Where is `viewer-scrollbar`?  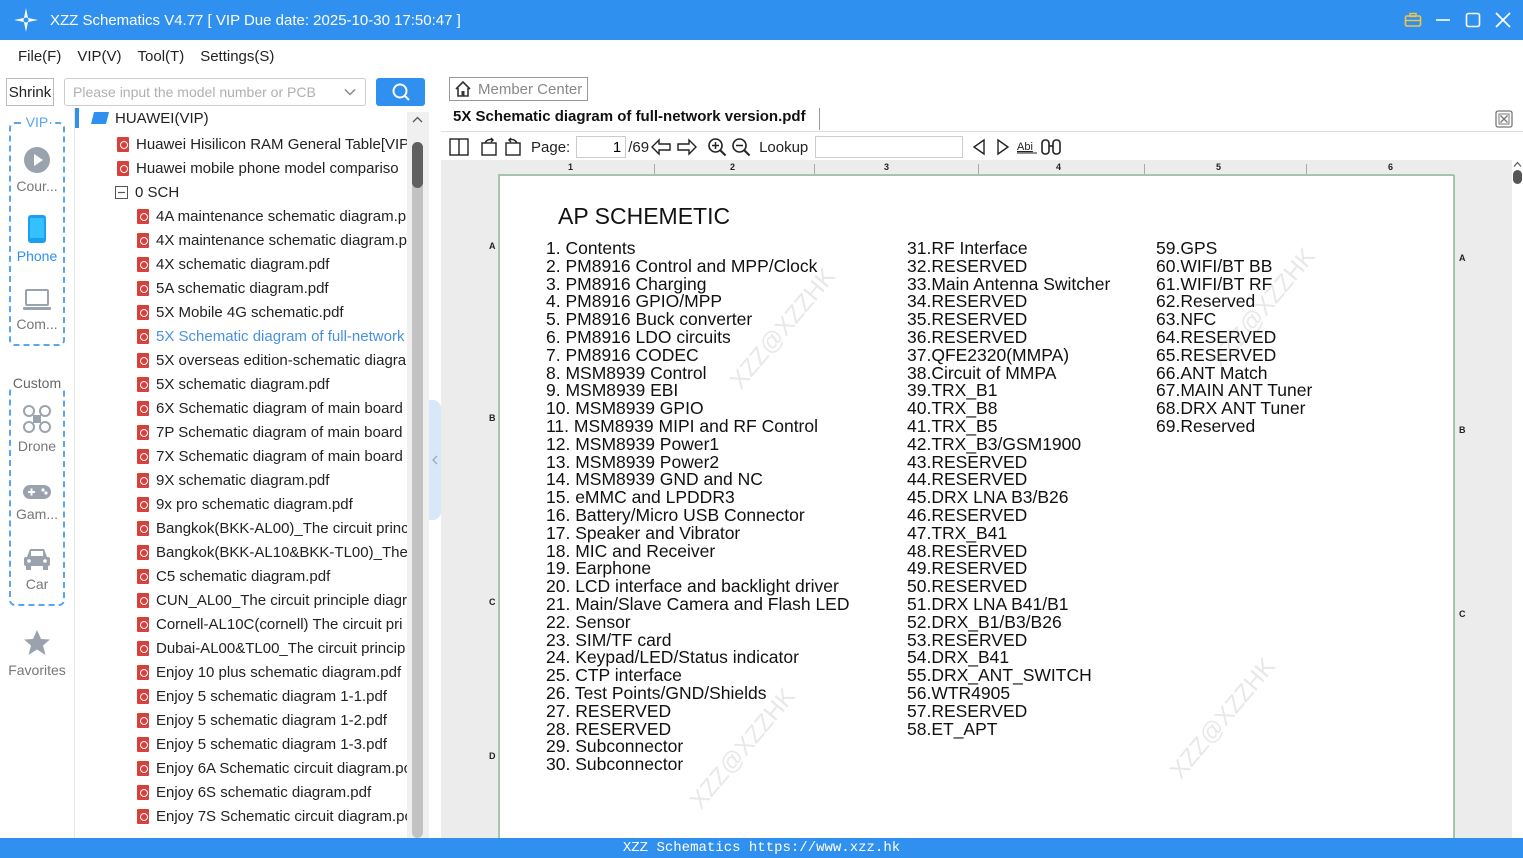
viewer-scrollbar is located at coordinates (1517, 499).